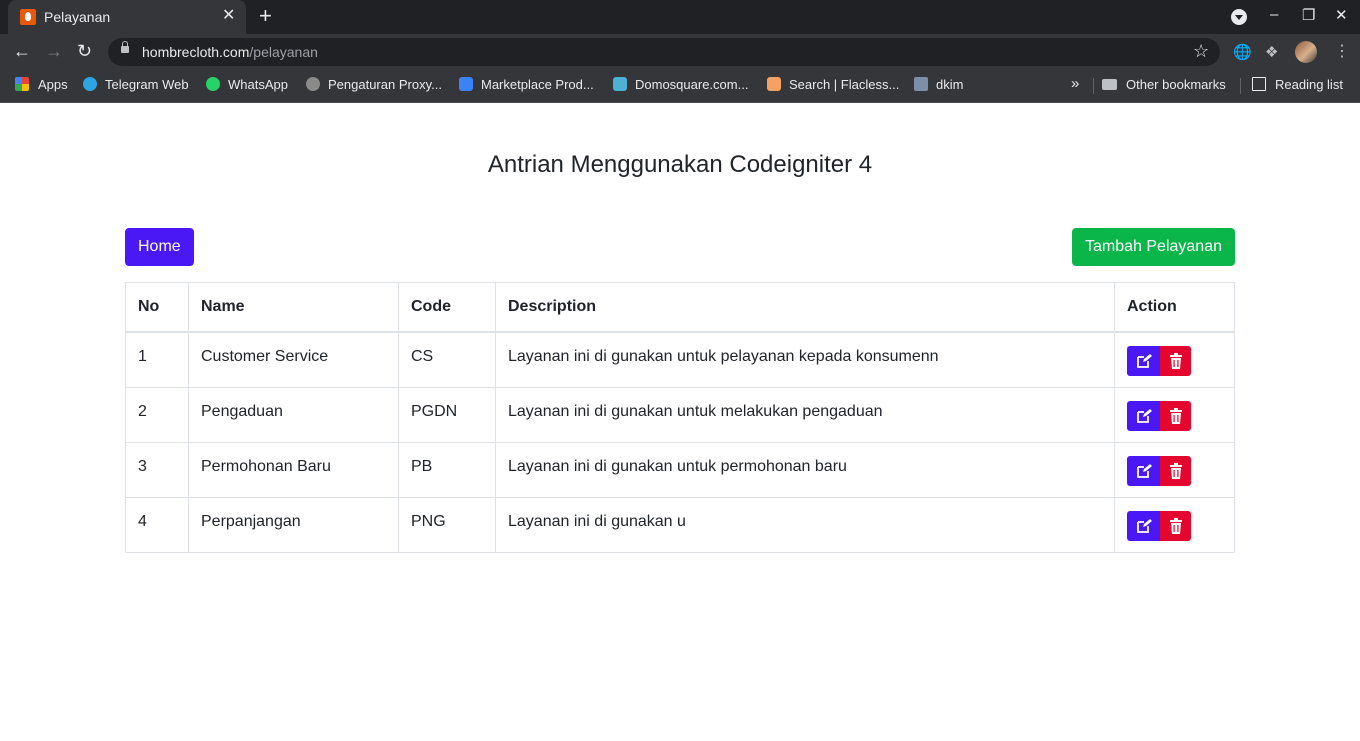 This screenshot has height=741, width=1360. What do you see at coordinates (466, 84) in the screenshot?
I see `marketplace-icon` at bounding box center [466, 84].